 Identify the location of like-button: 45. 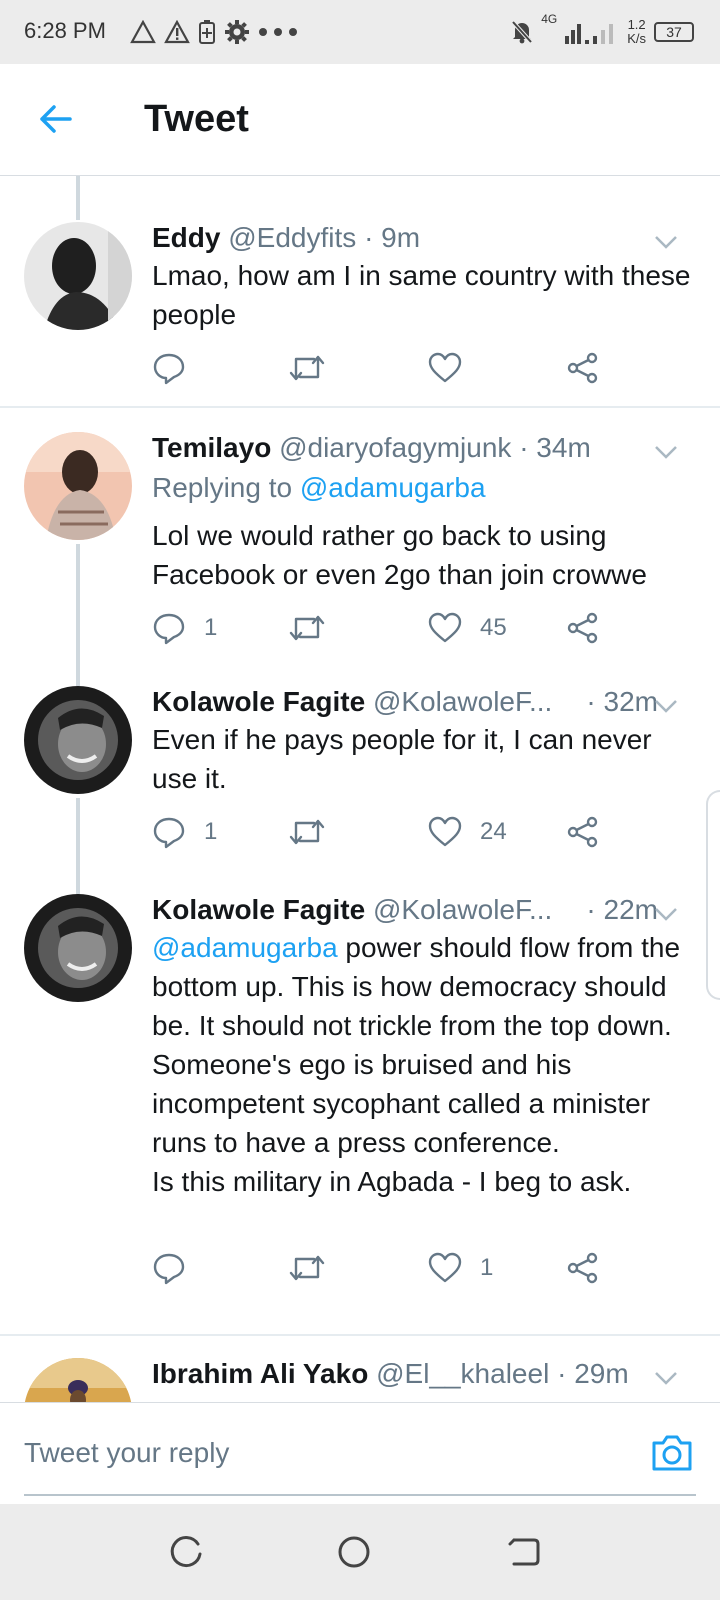
(467, 628).